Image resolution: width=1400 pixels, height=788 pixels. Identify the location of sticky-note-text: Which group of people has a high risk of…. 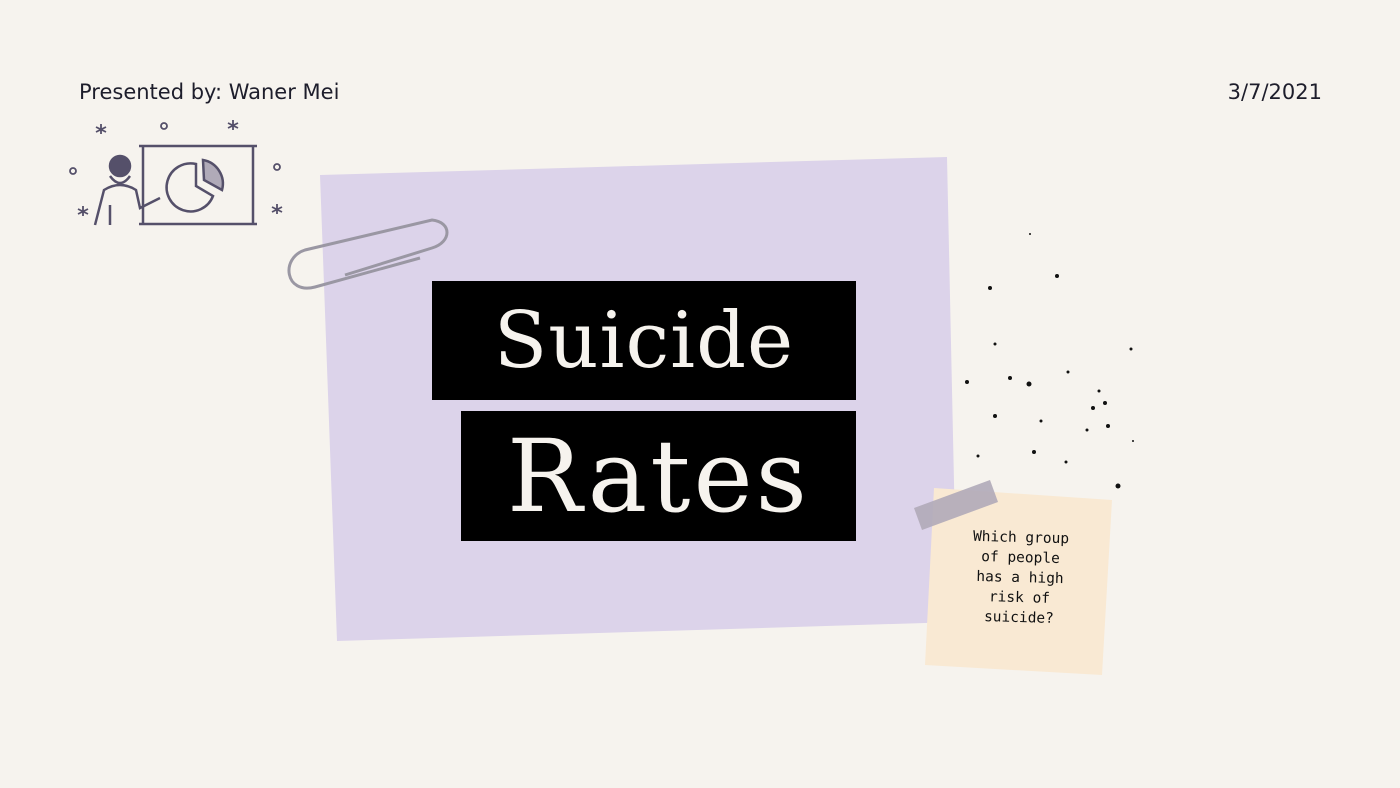
(1020, 578).